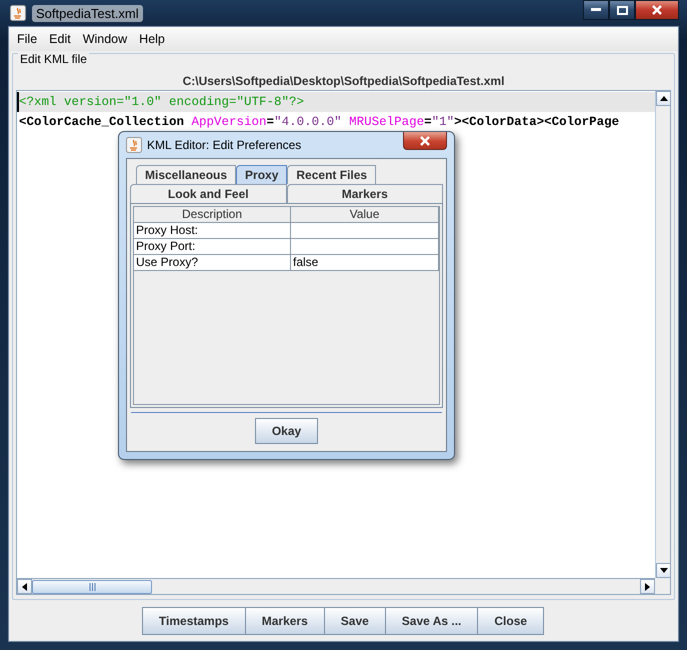 The height and width of the screenshot is (650, 687). I want to click on minimize-button, so click(596, 10).